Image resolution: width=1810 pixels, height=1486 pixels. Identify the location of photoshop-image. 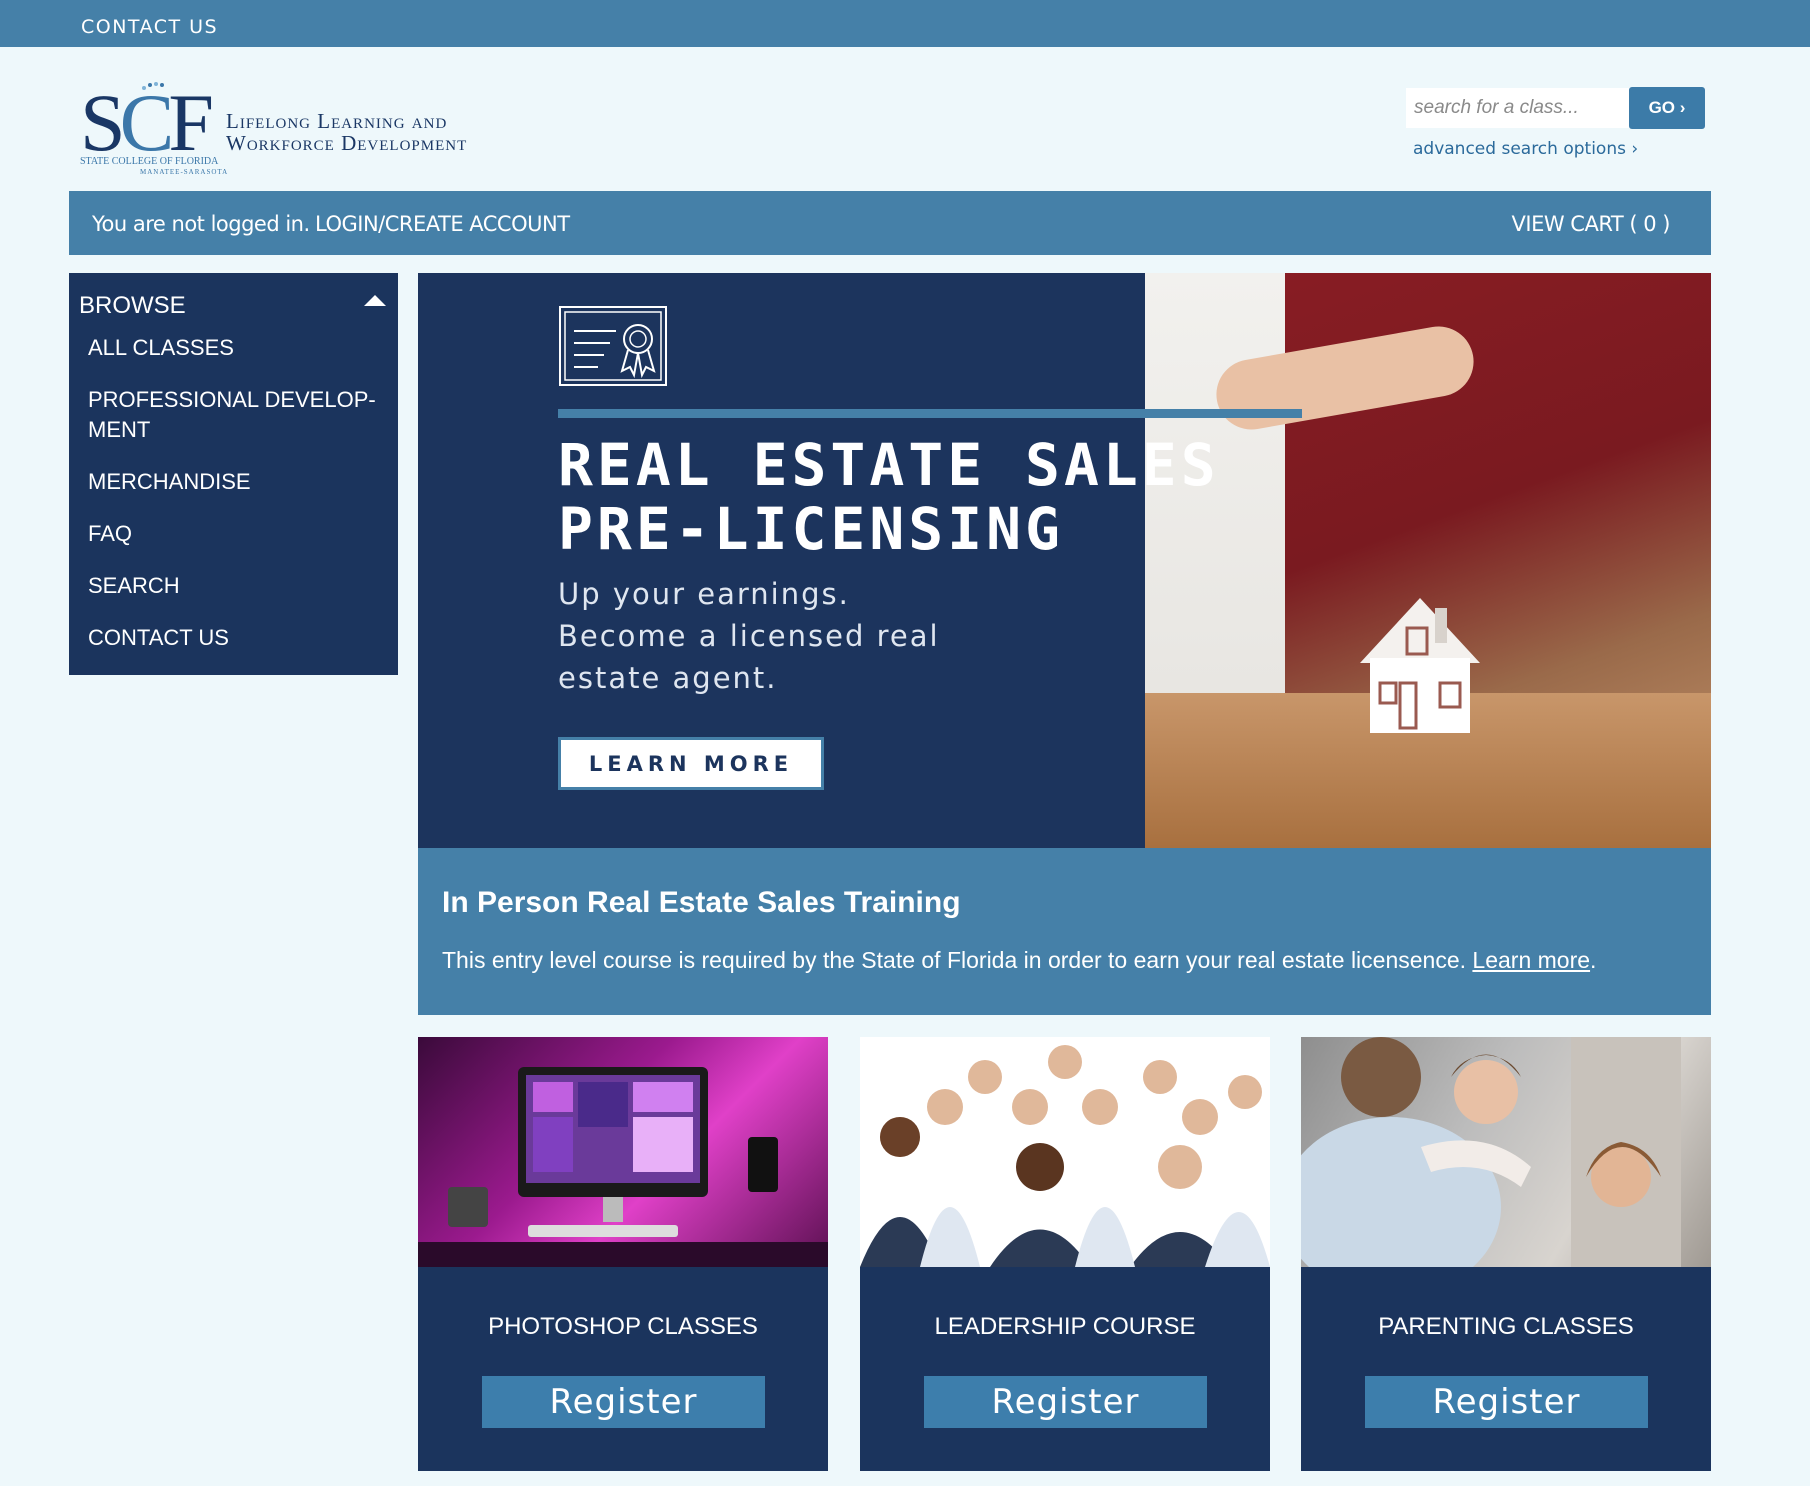
(623, 1152).